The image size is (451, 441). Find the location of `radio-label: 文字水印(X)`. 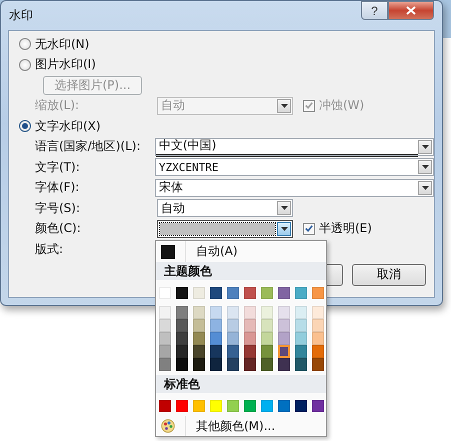

radio-label: 文字水印(X) is located at coordinates (68, 126).